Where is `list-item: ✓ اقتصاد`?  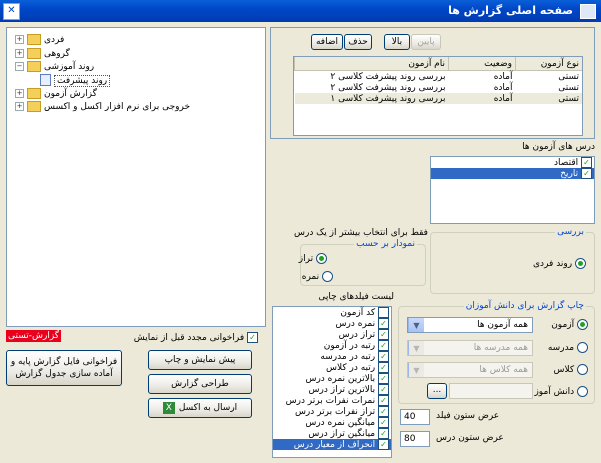
list-item: ✓ اقتصاد is located at coordinates (512, 162).